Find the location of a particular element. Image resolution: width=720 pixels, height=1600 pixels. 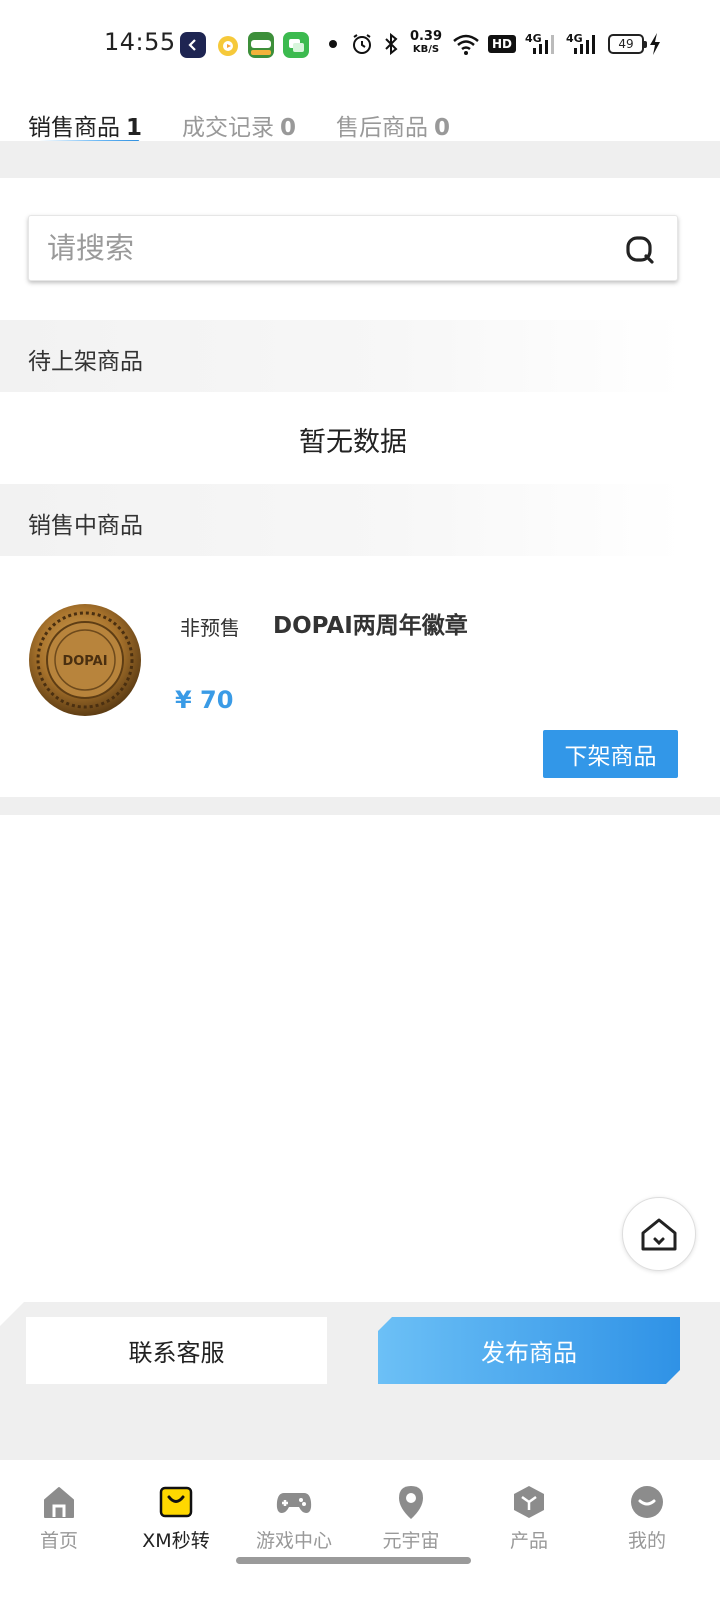

nav-item-xm-transfer: XM秒转 is located at coordinates (176, 1518).